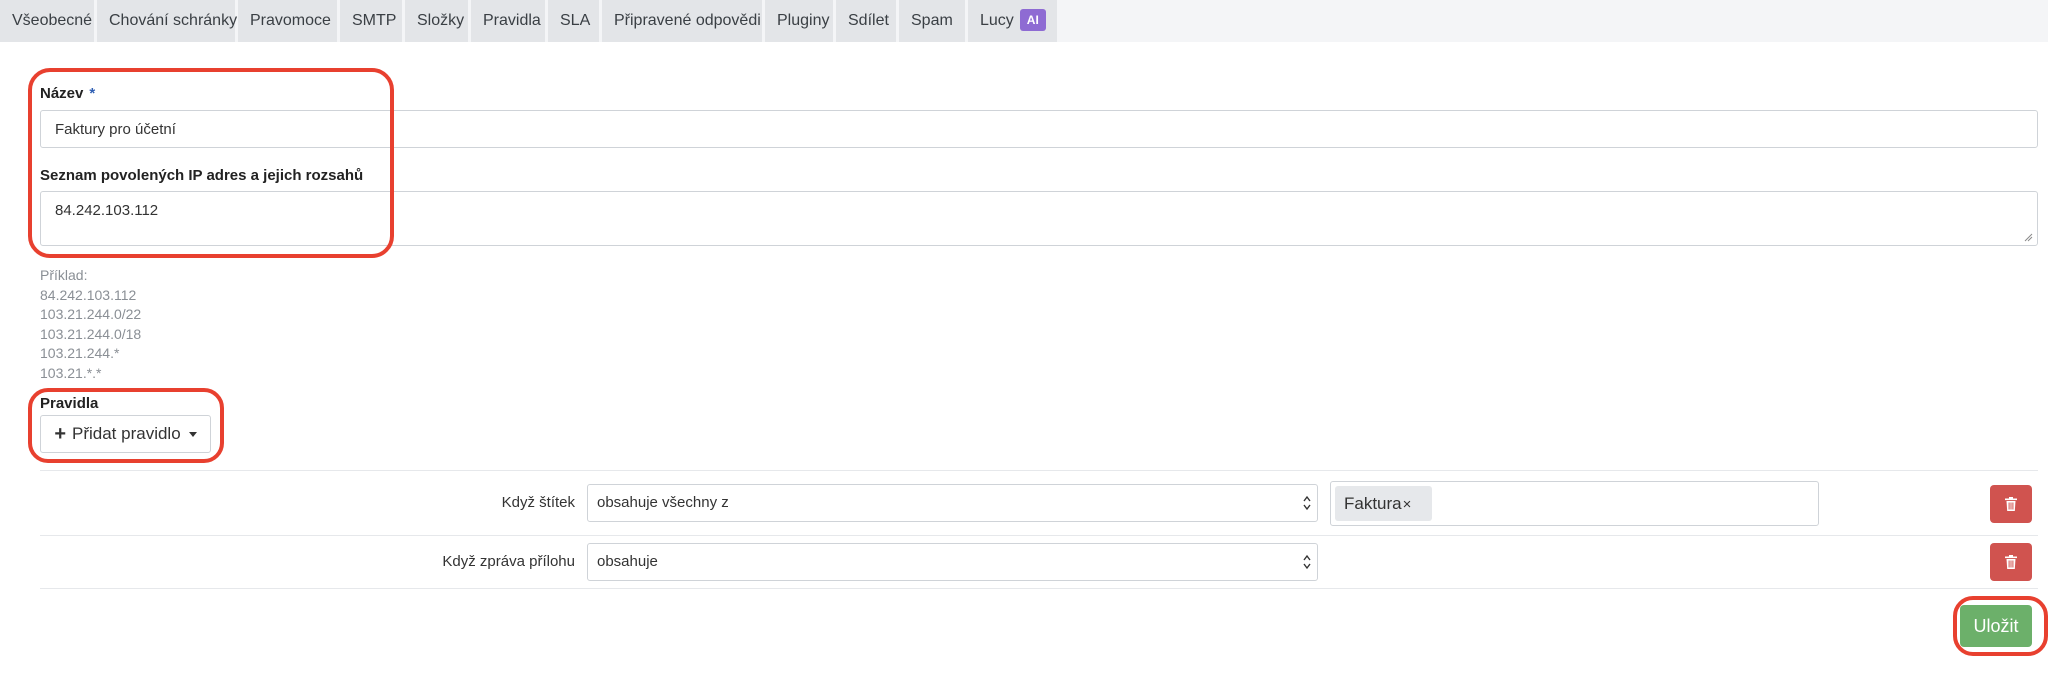  I want to click on caret-down-icon, so click(192, 434).